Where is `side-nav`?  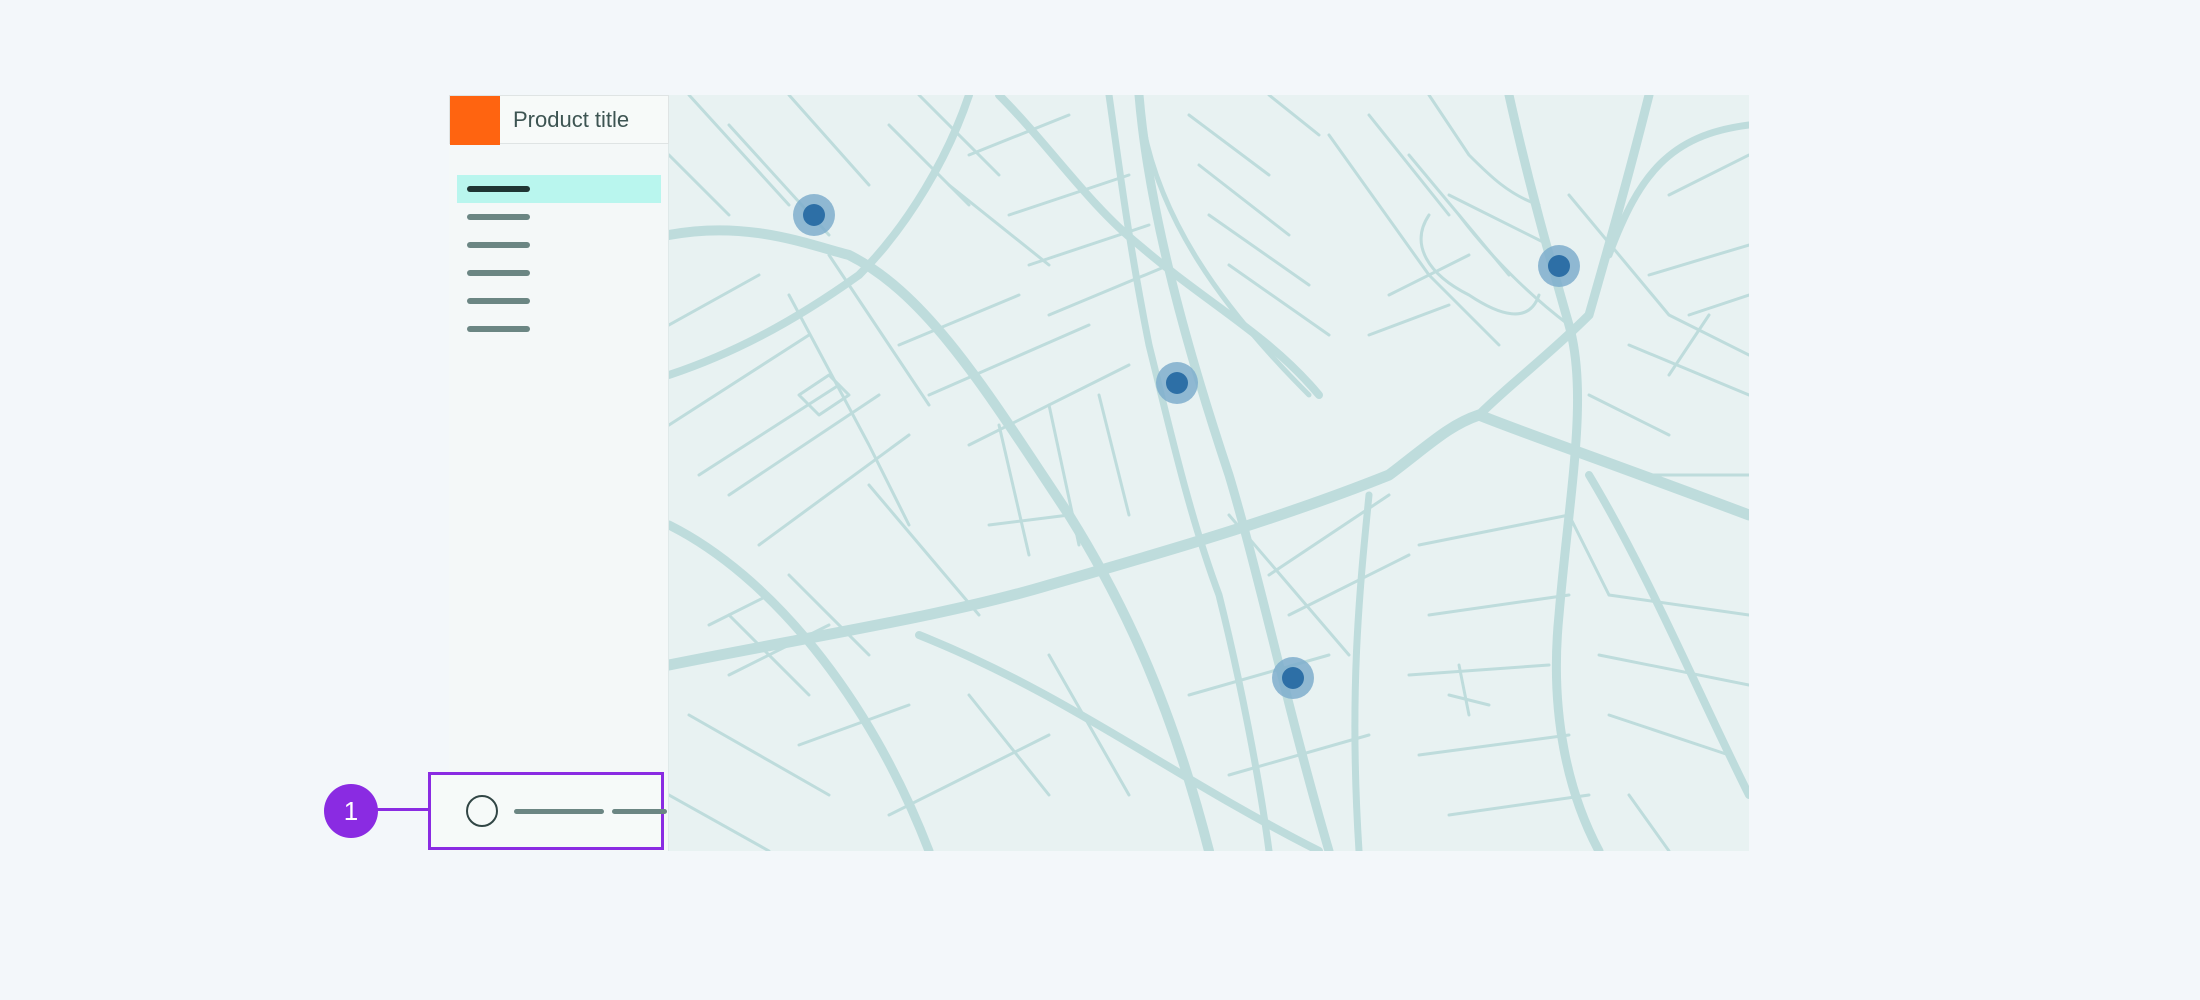
side-nav is located at coordinates (559, 259).